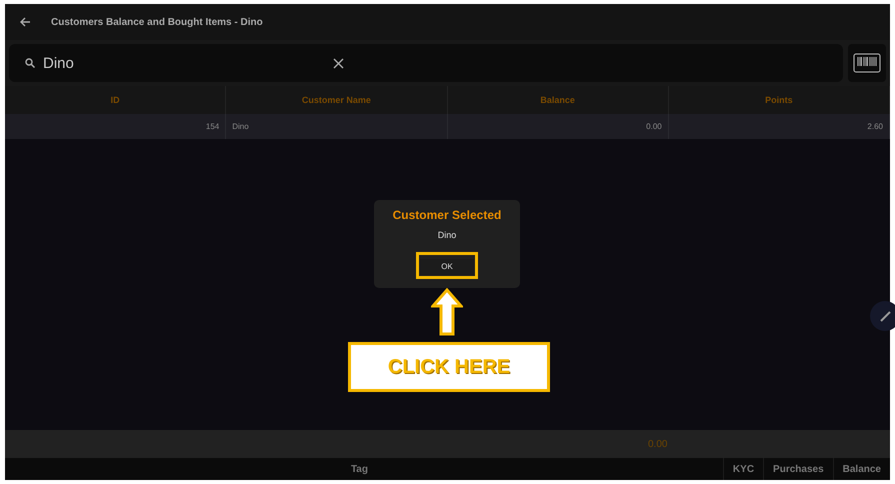  What do you see at coordinates (861, 469) in the screenshot?
I see `bottom-tab: Balance` at bounding box center [861, 469].